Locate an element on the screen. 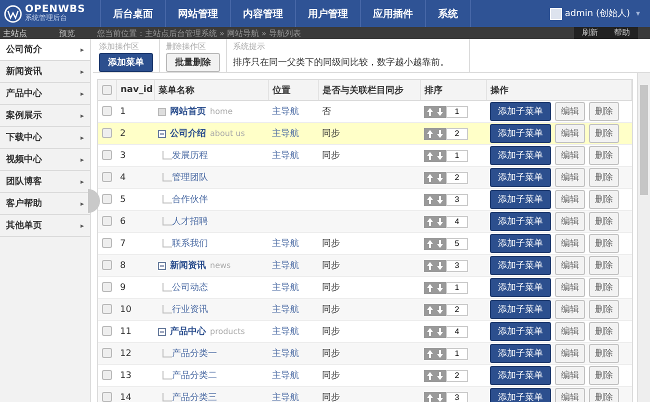  toolbar-link: 帮助 is located at coordinates (622, 33).